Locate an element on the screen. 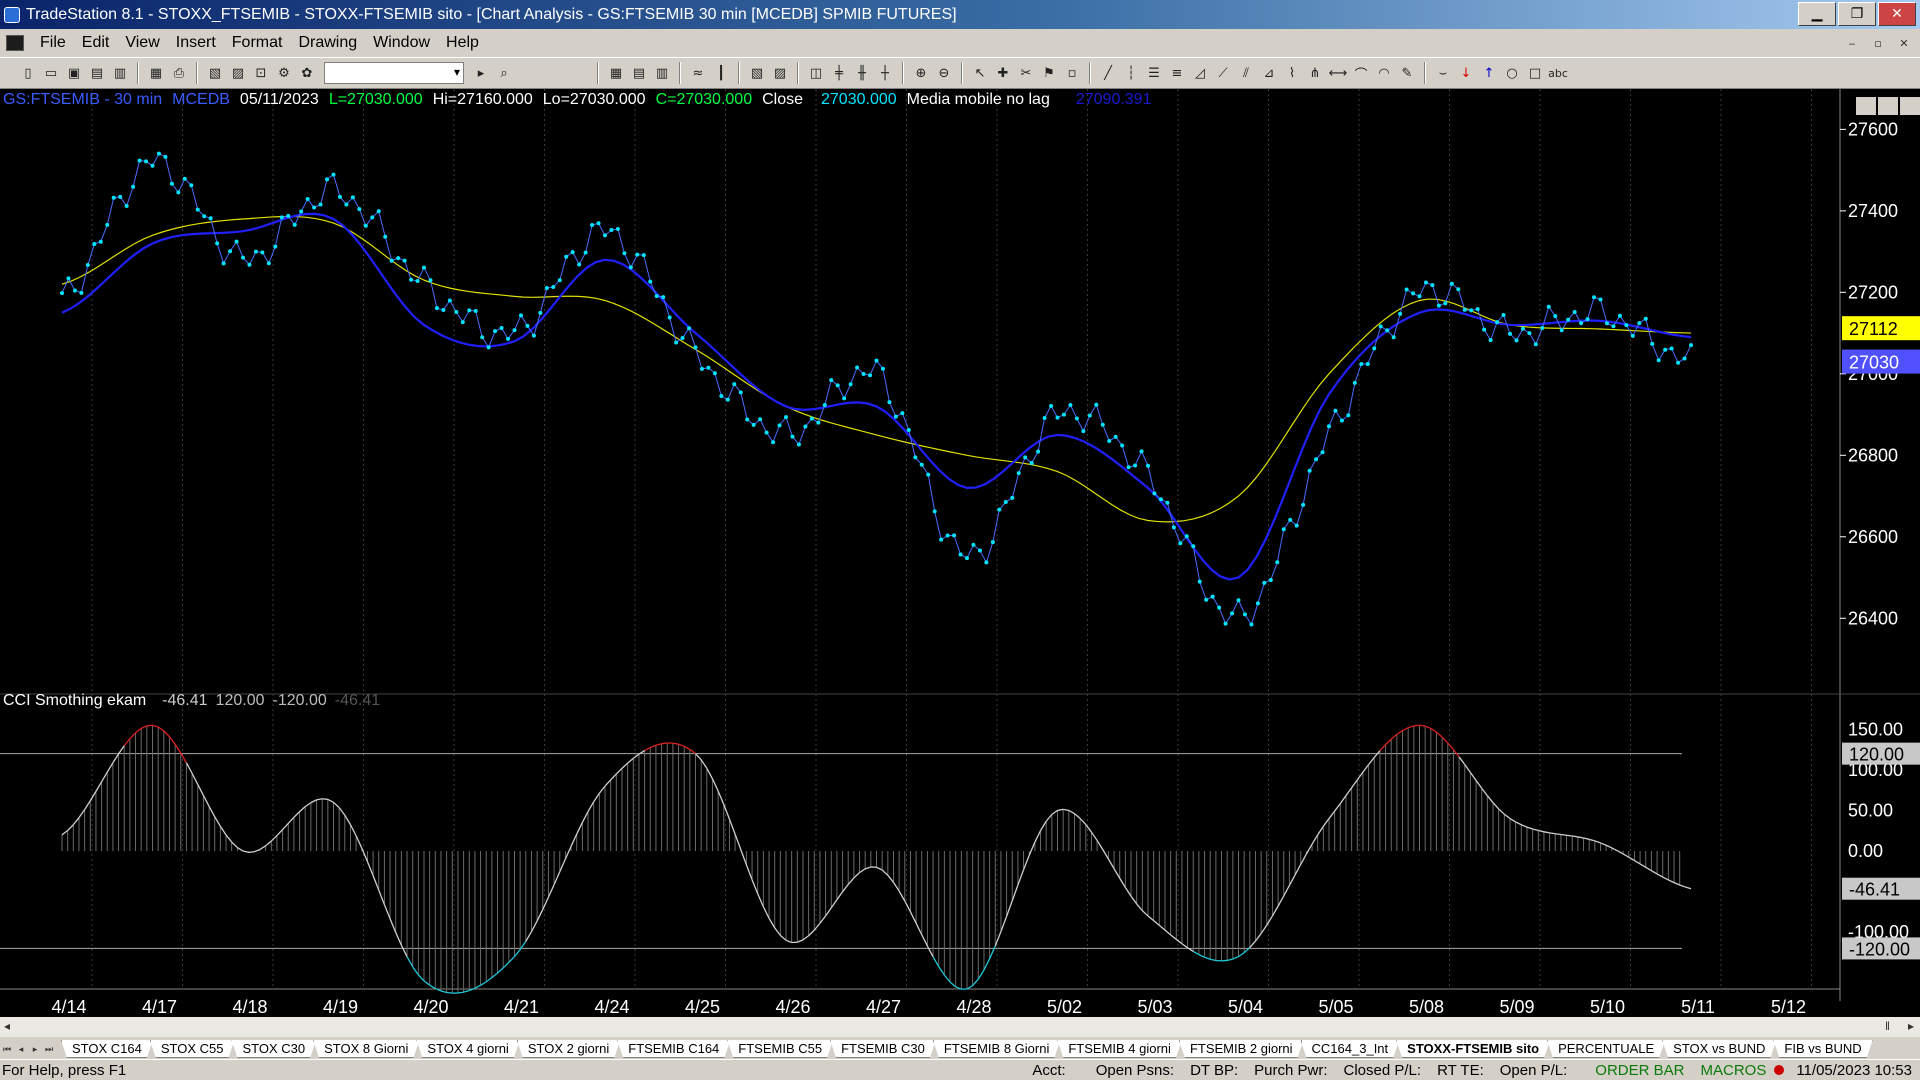 The image size is (1920, 1080). tab-next-icon: ▸ is located at coordinates (35, 1049).